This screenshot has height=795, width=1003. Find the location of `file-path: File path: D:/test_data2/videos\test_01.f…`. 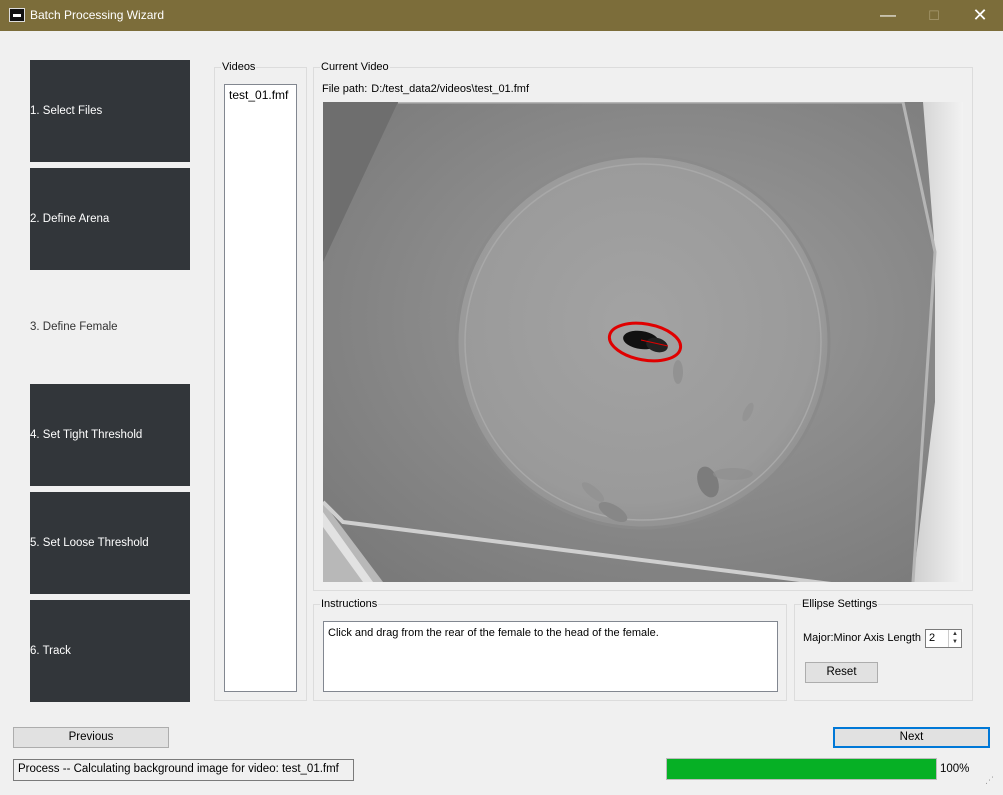

file-path: File path: D:/test_data2/videos\test_01.f… is located at coordinates (425, 89).